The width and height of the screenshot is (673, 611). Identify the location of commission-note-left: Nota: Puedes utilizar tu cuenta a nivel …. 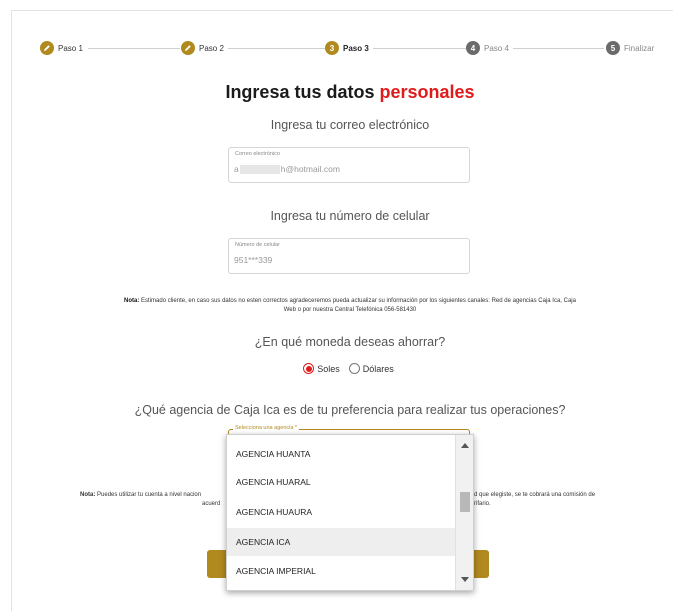
(153, 499).